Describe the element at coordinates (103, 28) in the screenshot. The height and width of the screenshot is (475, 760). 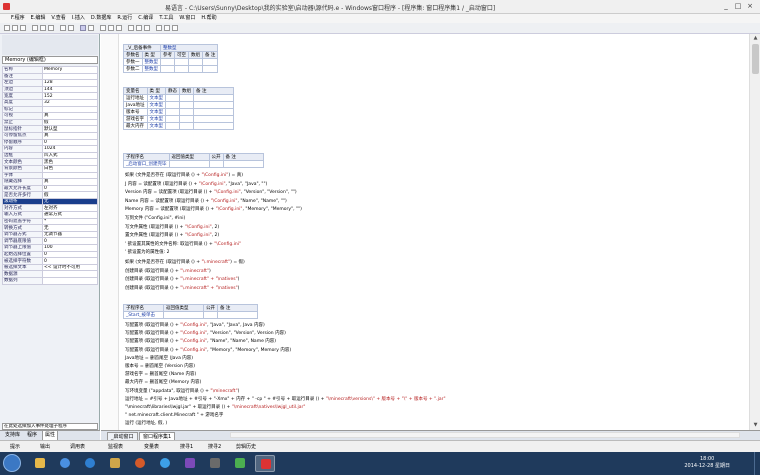
I see `step-icon` at that location.